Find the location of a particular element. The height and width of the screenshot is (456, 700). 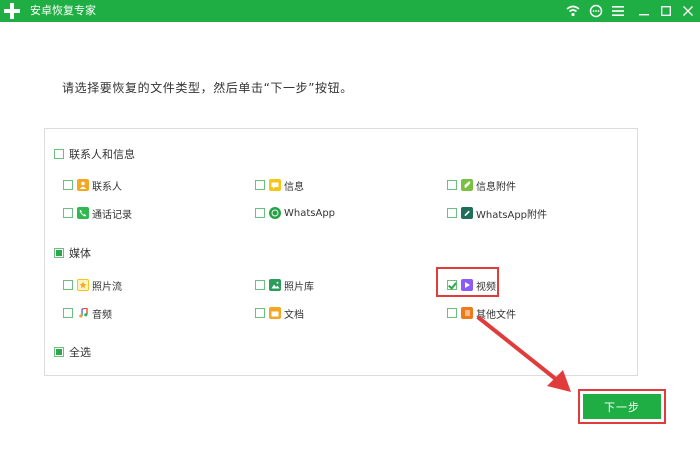

next-button: 下一步 is located at coordinates (622, 406).